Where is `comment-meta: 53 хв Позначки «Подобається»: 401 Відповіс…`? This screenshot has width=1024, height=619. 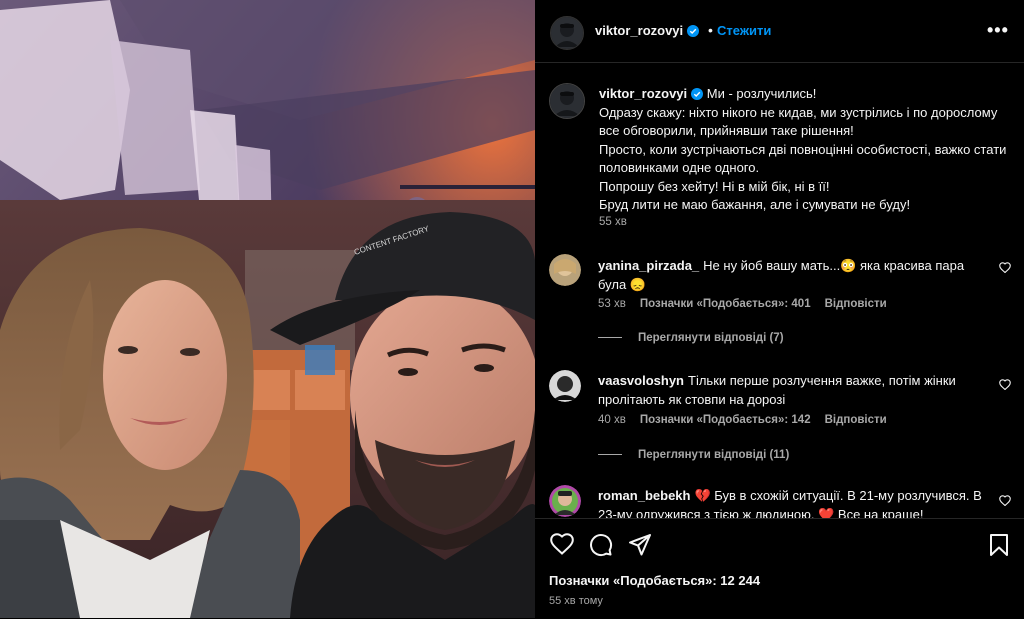 comment-meta: 53 хв Позначки «Подобається»: 401 Відповіс… is located at coordinates (749, 304).